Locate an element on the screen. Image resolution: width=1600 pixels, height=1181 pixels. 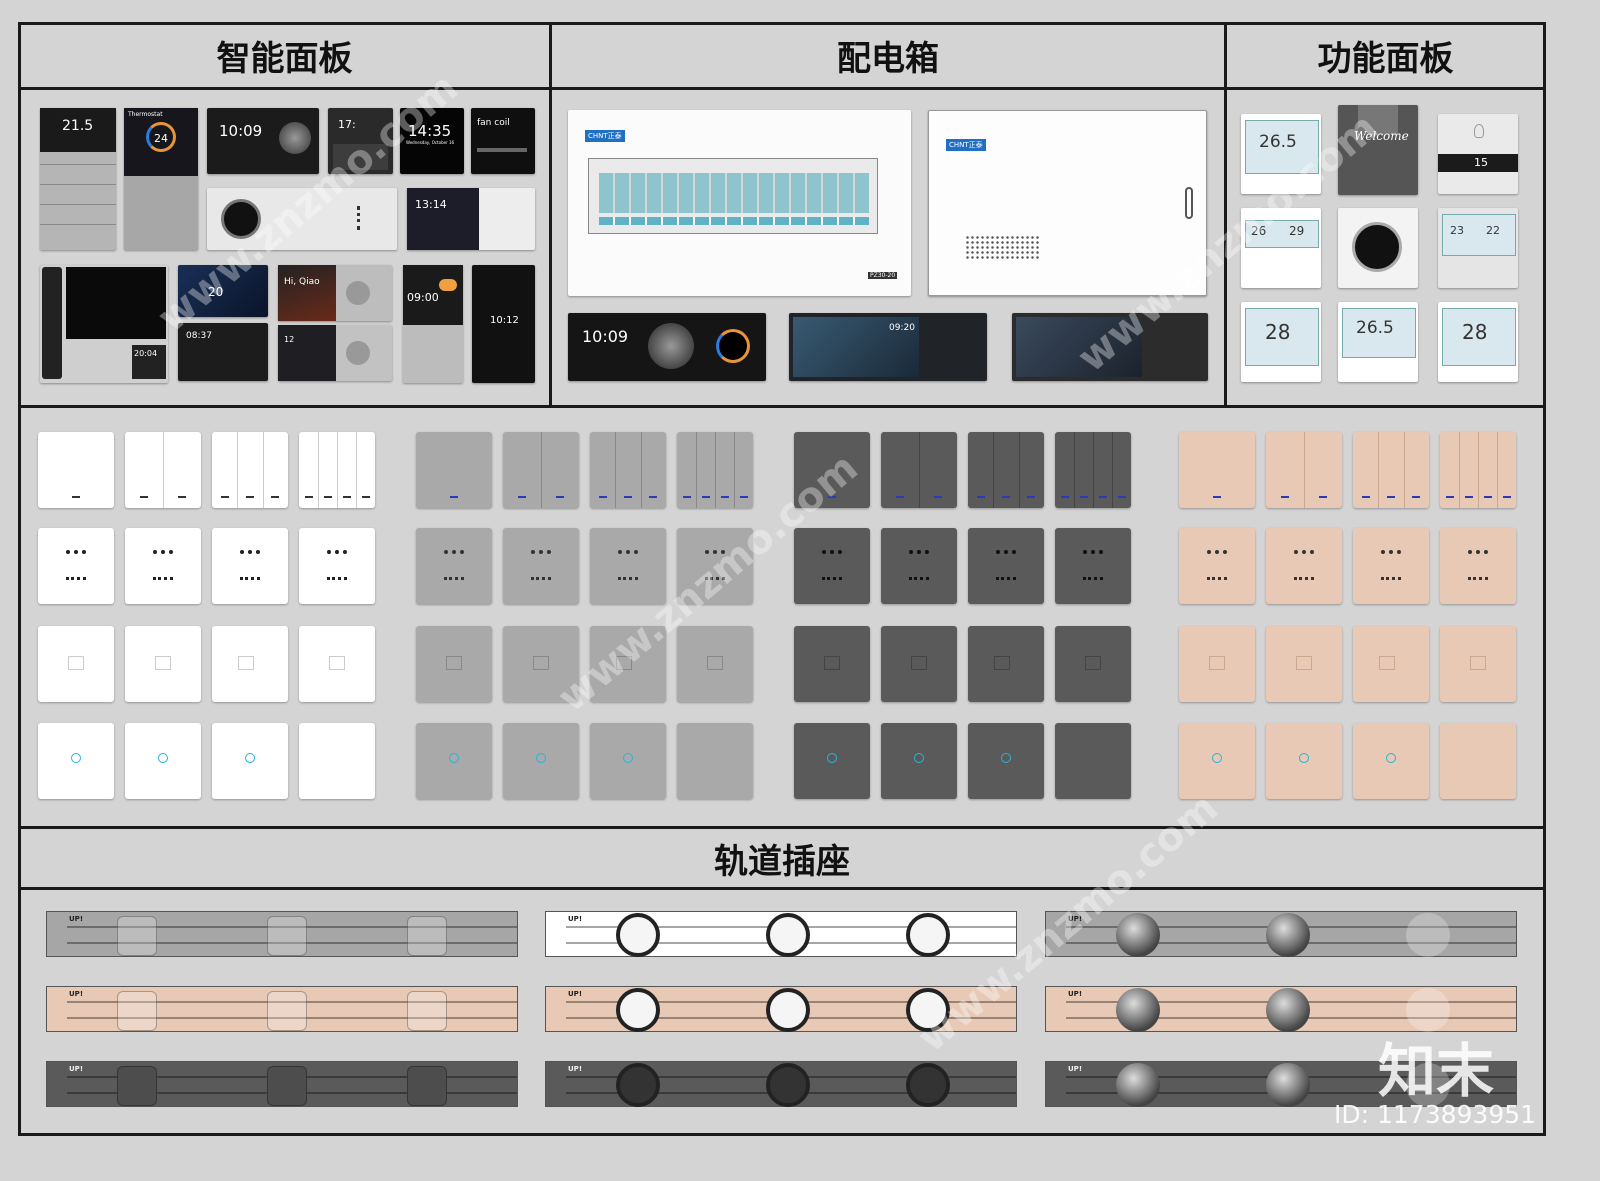
usb-socket-icon is located at coordinates (454, 663).